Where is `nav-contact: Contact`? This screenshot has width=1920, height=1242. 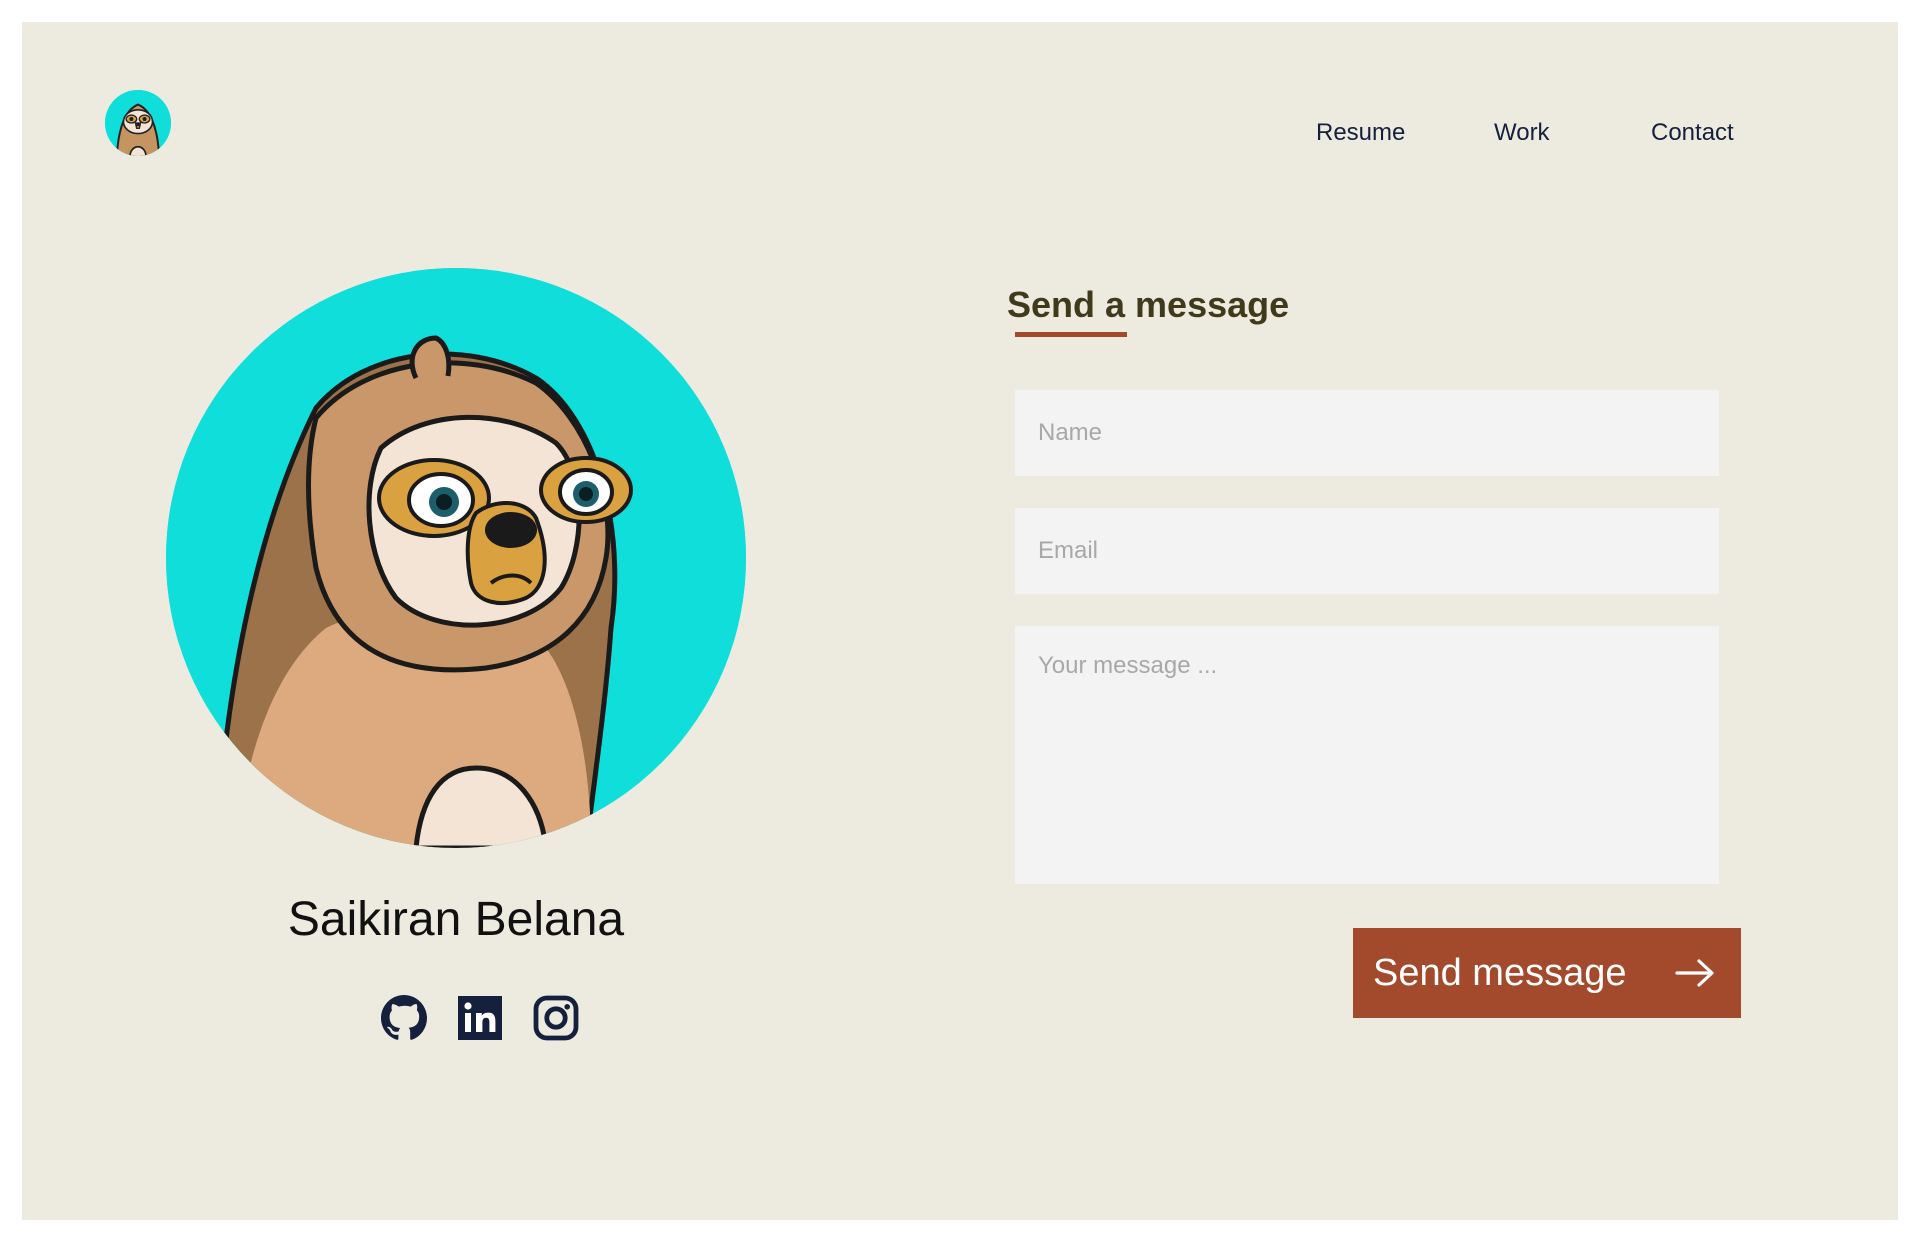
nav-contact: Contact is located at coordinates (1692, 133).